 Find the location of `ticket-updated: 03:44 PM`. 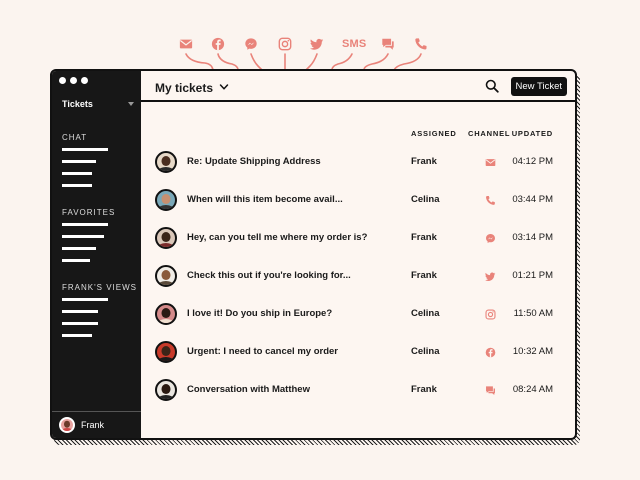

ticket-updated: 03:44 PM is located at coordinates (532, 199).